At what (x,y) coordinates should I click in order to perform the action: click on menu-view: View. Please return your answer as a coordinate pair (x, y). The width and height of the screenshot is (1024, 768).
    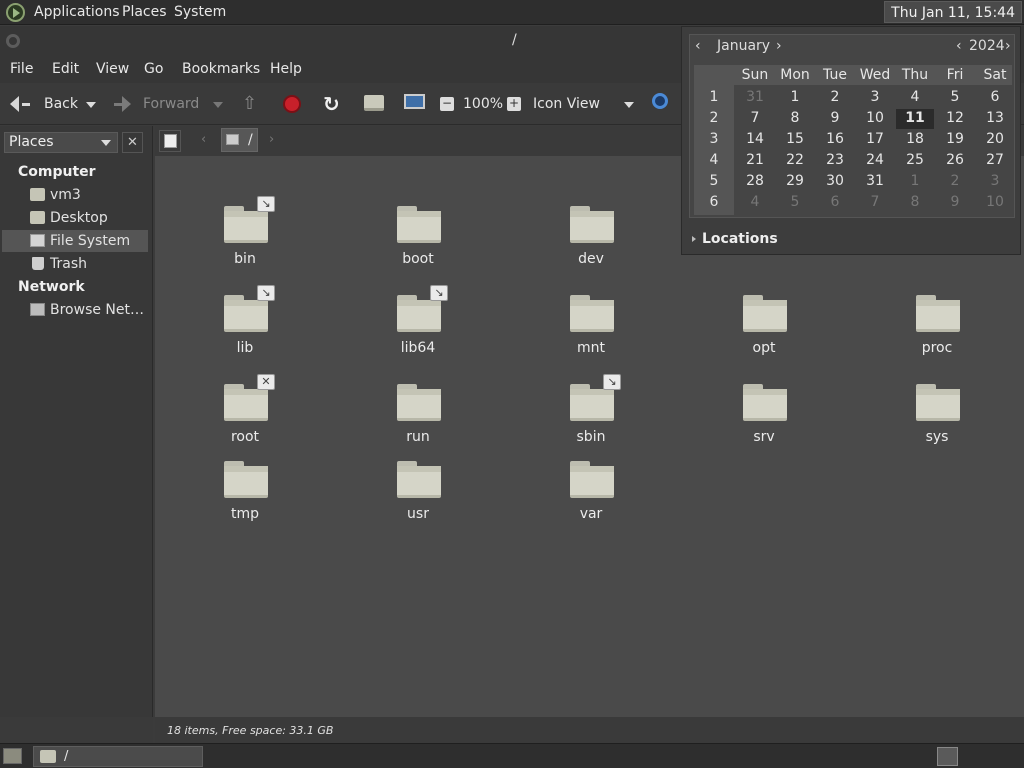
    Looking at the image, I should click on (112, 69).